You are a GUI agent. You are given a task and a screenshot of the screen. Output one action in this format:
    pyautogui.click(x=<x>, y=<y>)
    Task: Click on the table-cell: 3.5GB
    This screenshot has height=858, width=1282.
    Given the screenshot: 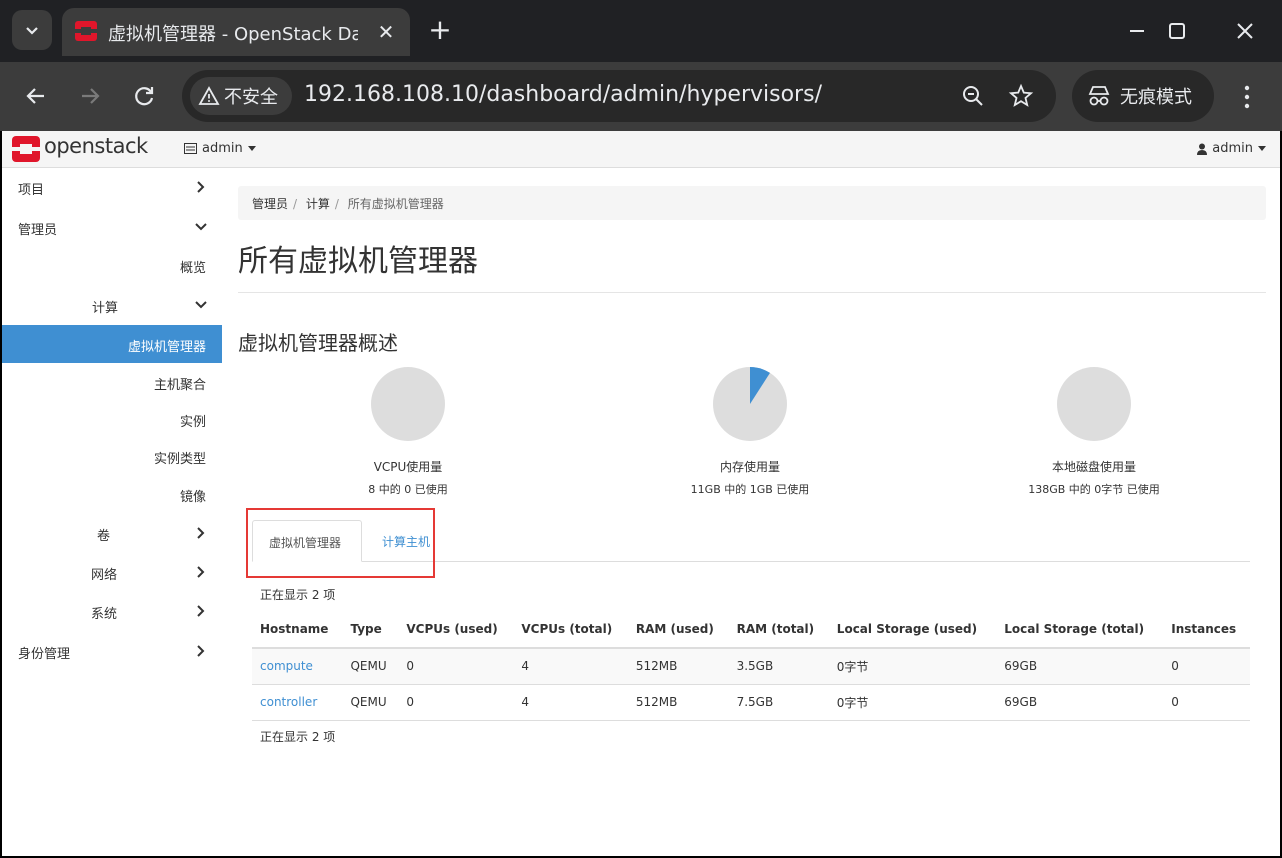 What is the action you would take?
    pyautogui.click(x=778, y=666)
    